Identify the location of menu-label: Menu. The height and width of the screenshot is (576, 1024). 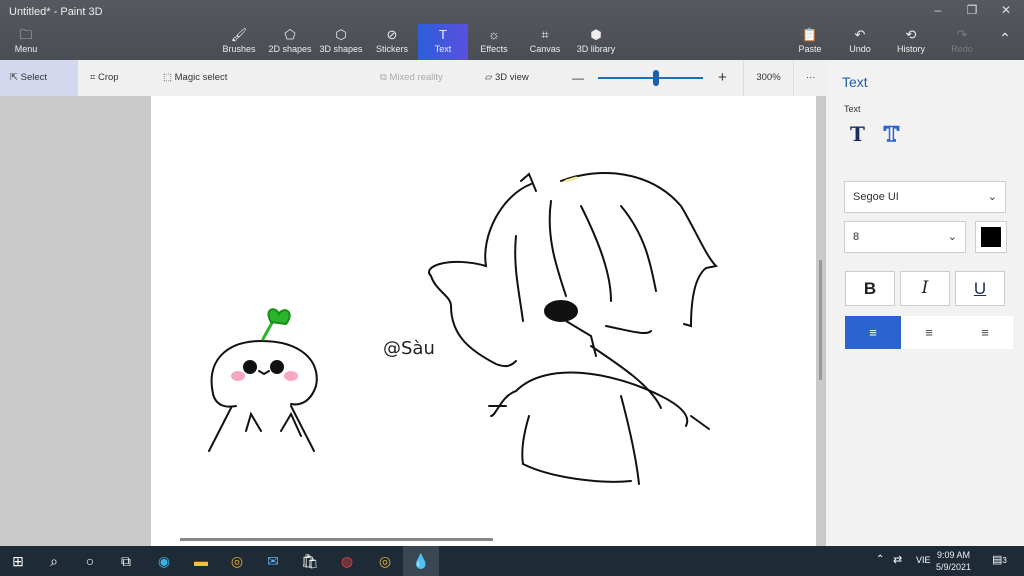
(26, 49).